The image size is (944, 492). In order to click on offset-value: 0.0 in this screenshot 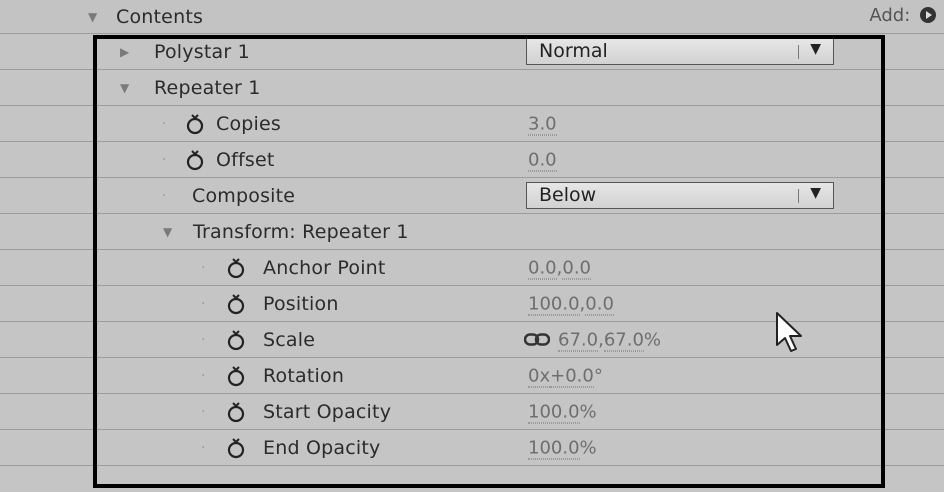, I will do `click(542, 160)`.